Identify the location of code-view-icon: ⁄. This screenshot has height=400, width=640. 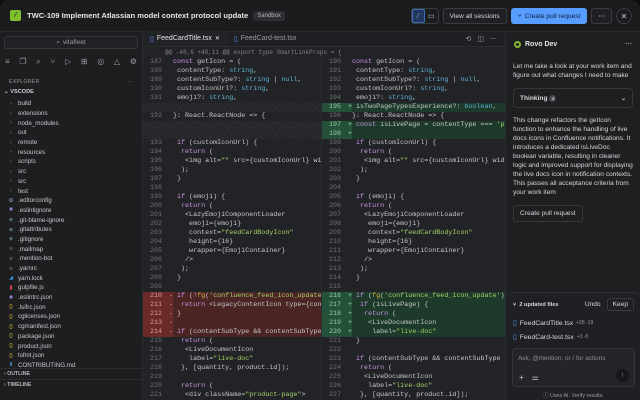
(418, 16).